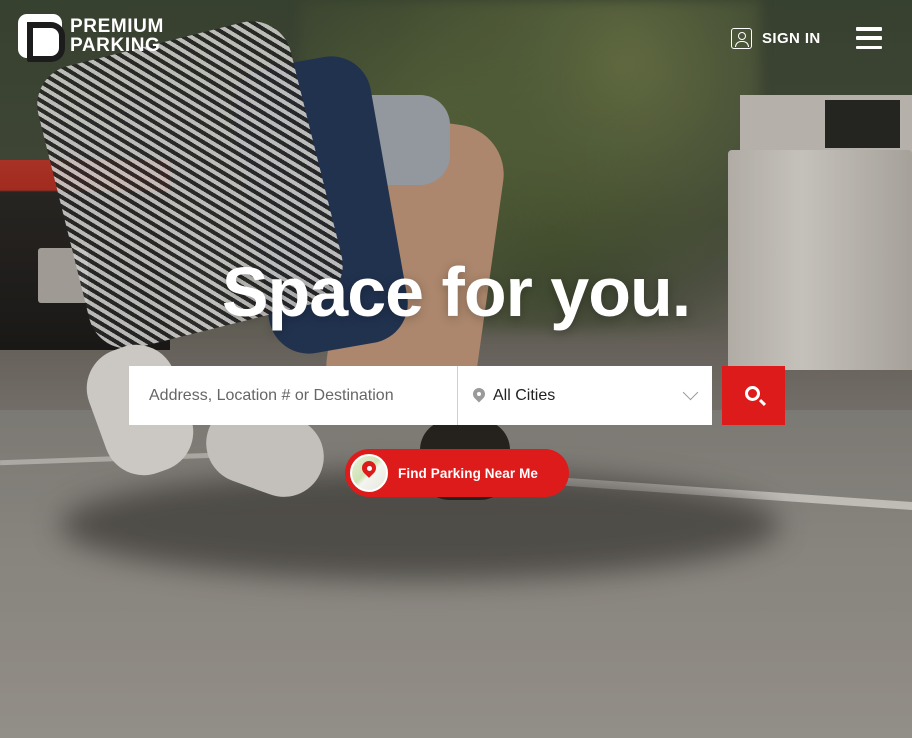 This screenshot has height=738, width=912. I want to click on brand-line-1: PREMIUM, so click(117, 26).